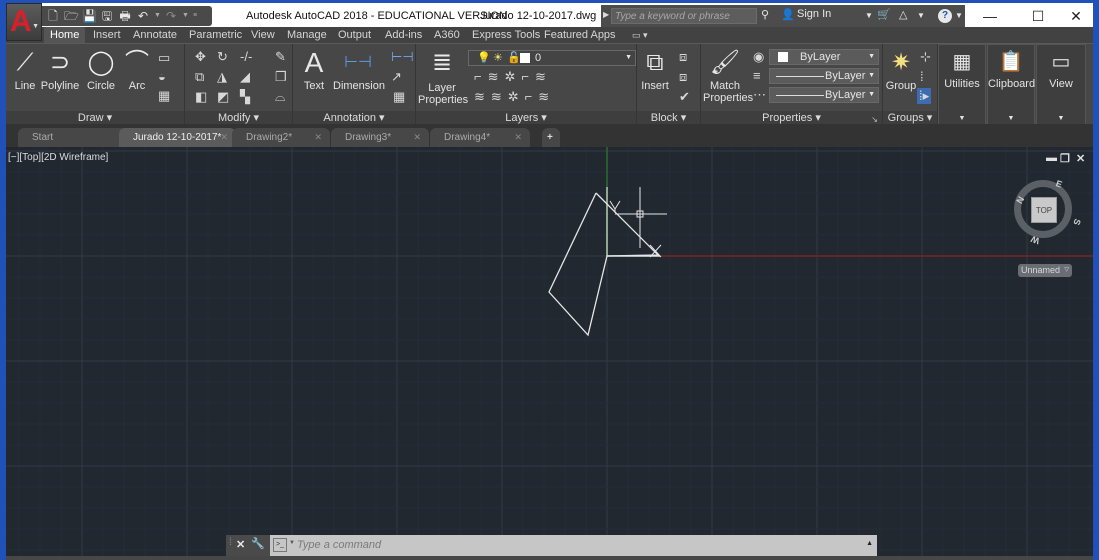 The image size is (1099, 560). Describe the element at coordinates (403, 35) in the screenshot. I see `tab-add-ins: Add-ins` at that location.